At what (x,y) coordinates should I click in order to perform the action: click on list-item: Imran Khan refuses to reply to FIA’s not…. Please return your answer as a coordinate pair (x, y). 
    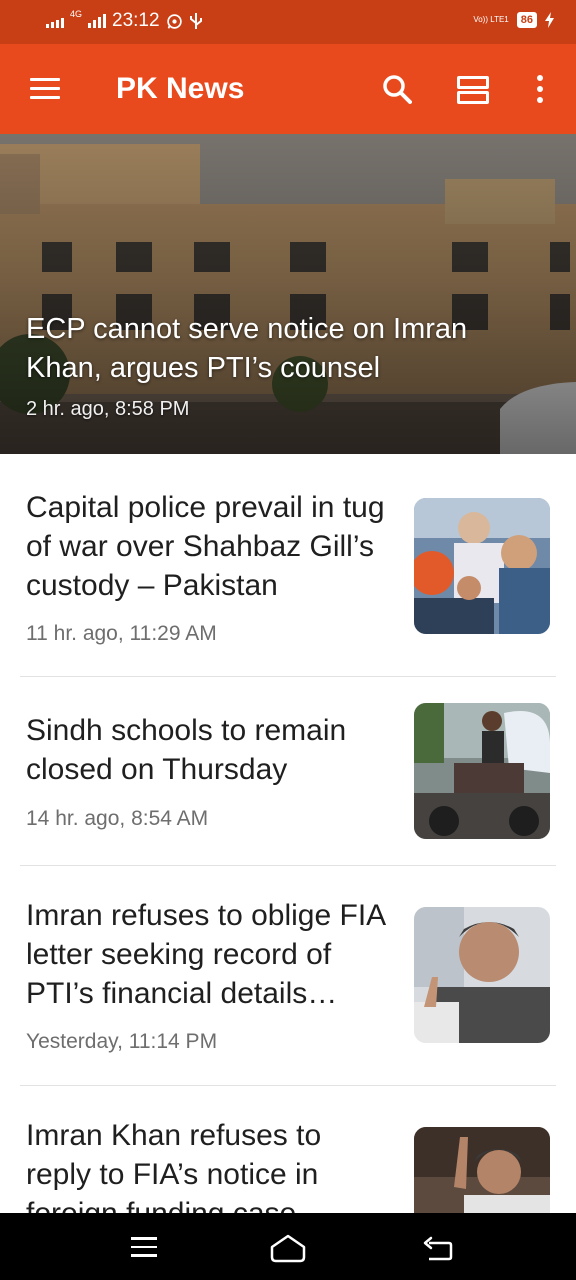
    Looking at the image, I should click on (288, 1149).